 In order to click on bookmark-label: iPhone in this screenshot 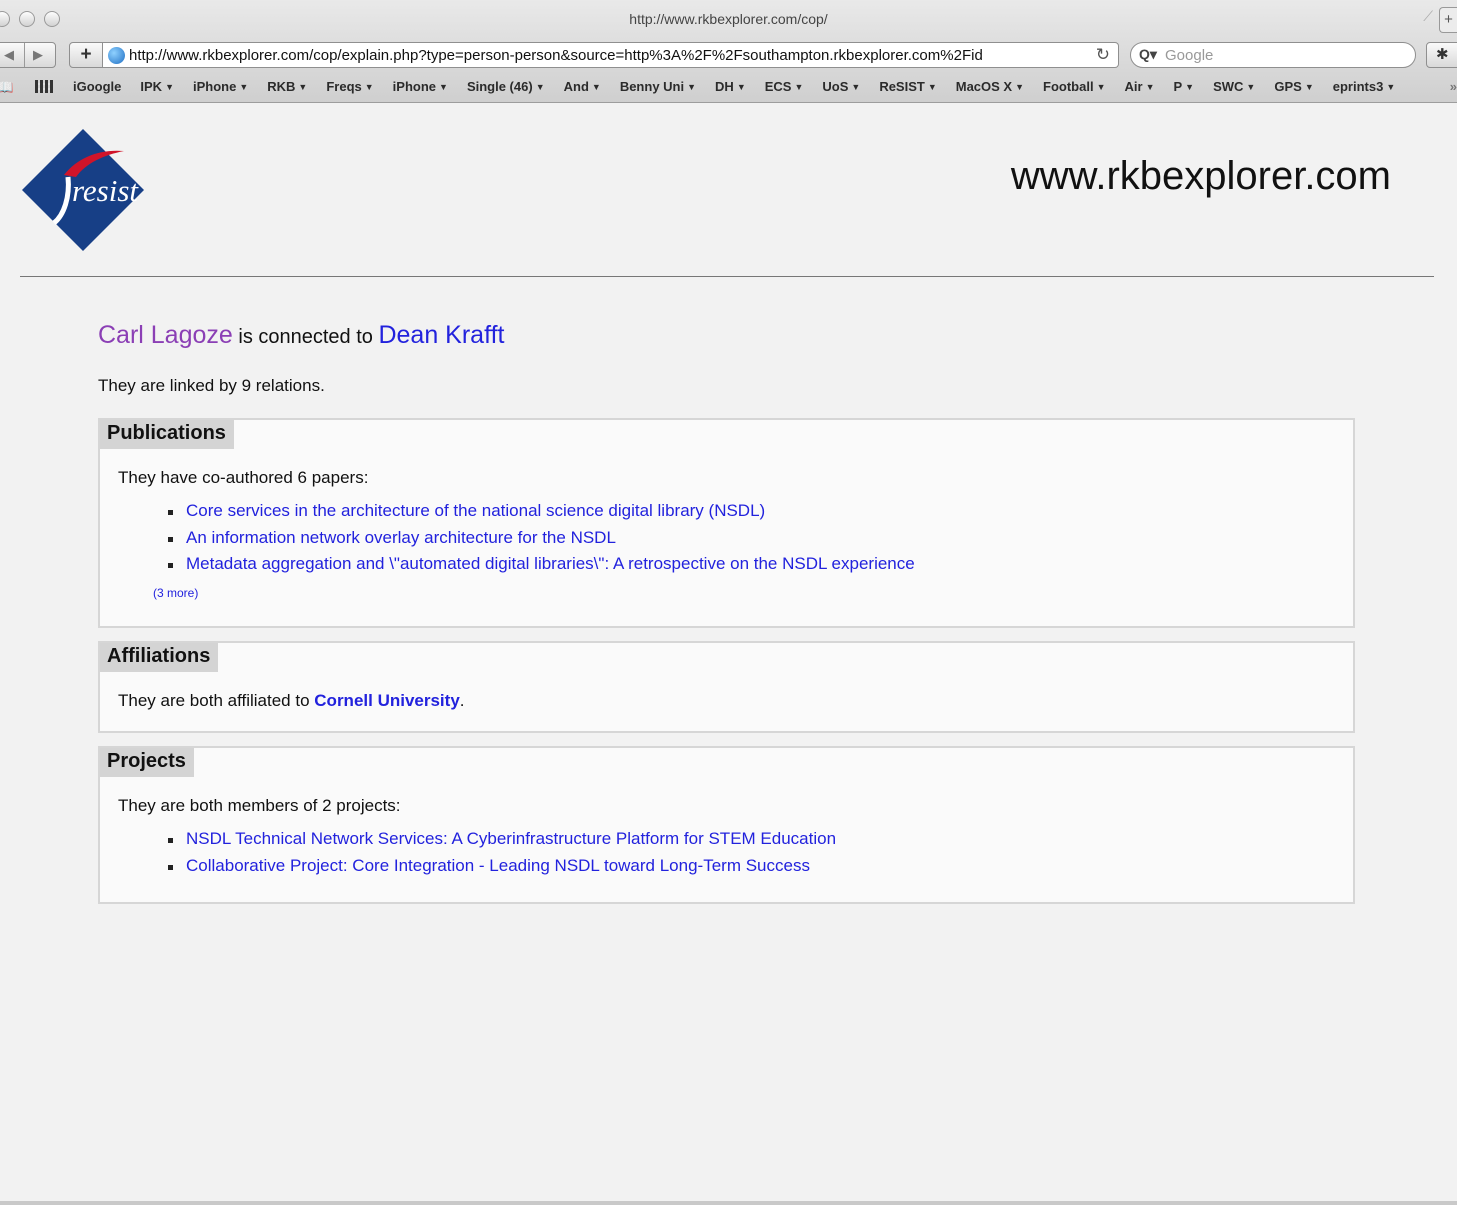, I will do `click(414, 86)`.